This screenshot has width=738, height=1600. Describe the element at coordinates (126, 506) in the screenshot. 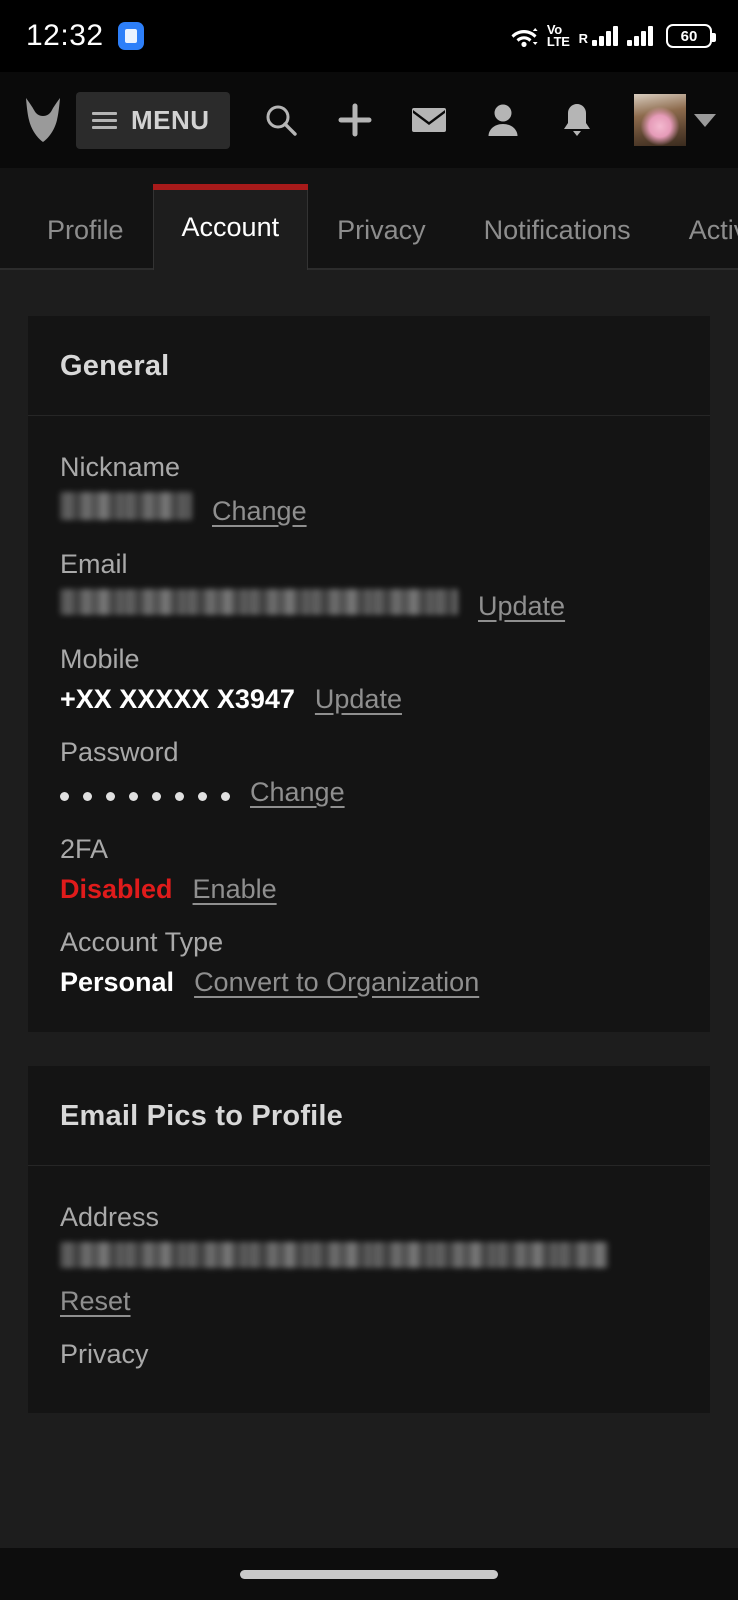

I see `field-nickname-value` at that location.